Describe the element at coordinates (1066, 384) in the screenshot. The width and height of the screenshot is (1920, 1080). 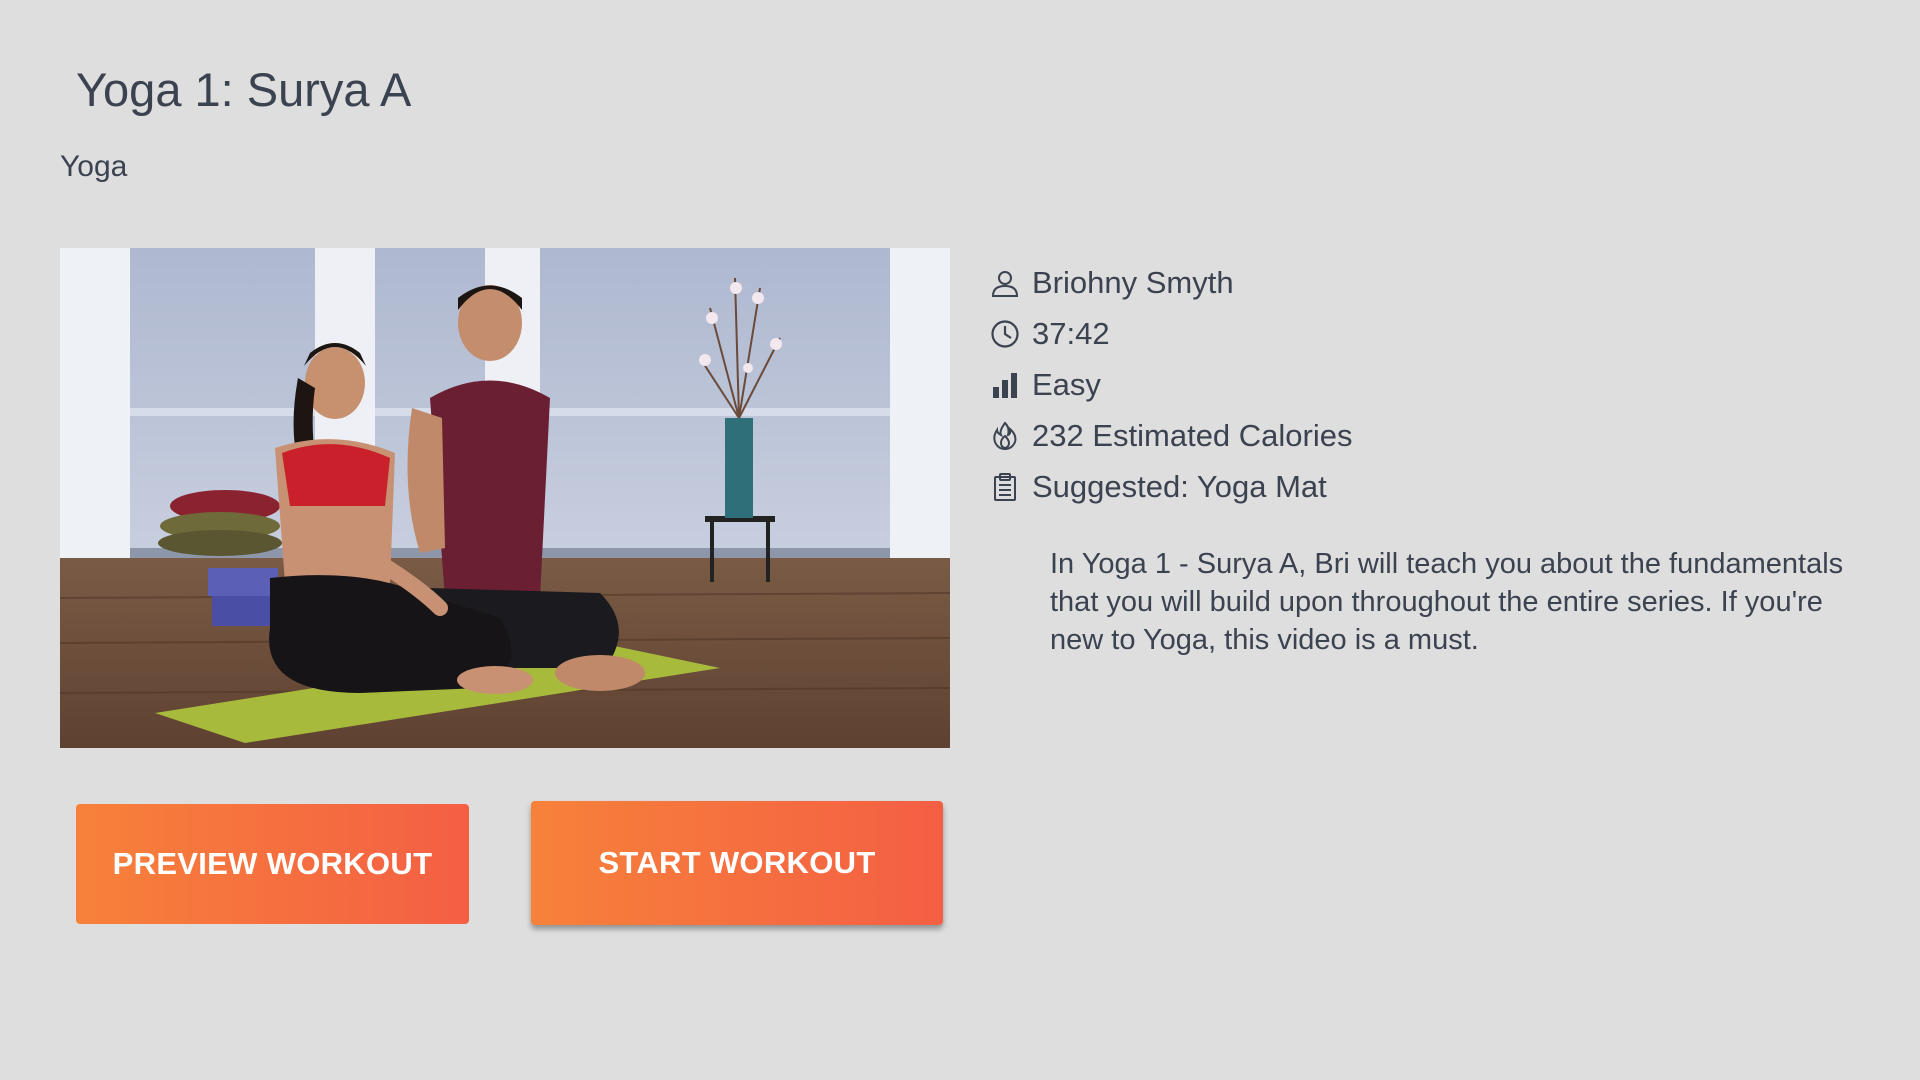
I see `difficulty-text: Easy` at that location.